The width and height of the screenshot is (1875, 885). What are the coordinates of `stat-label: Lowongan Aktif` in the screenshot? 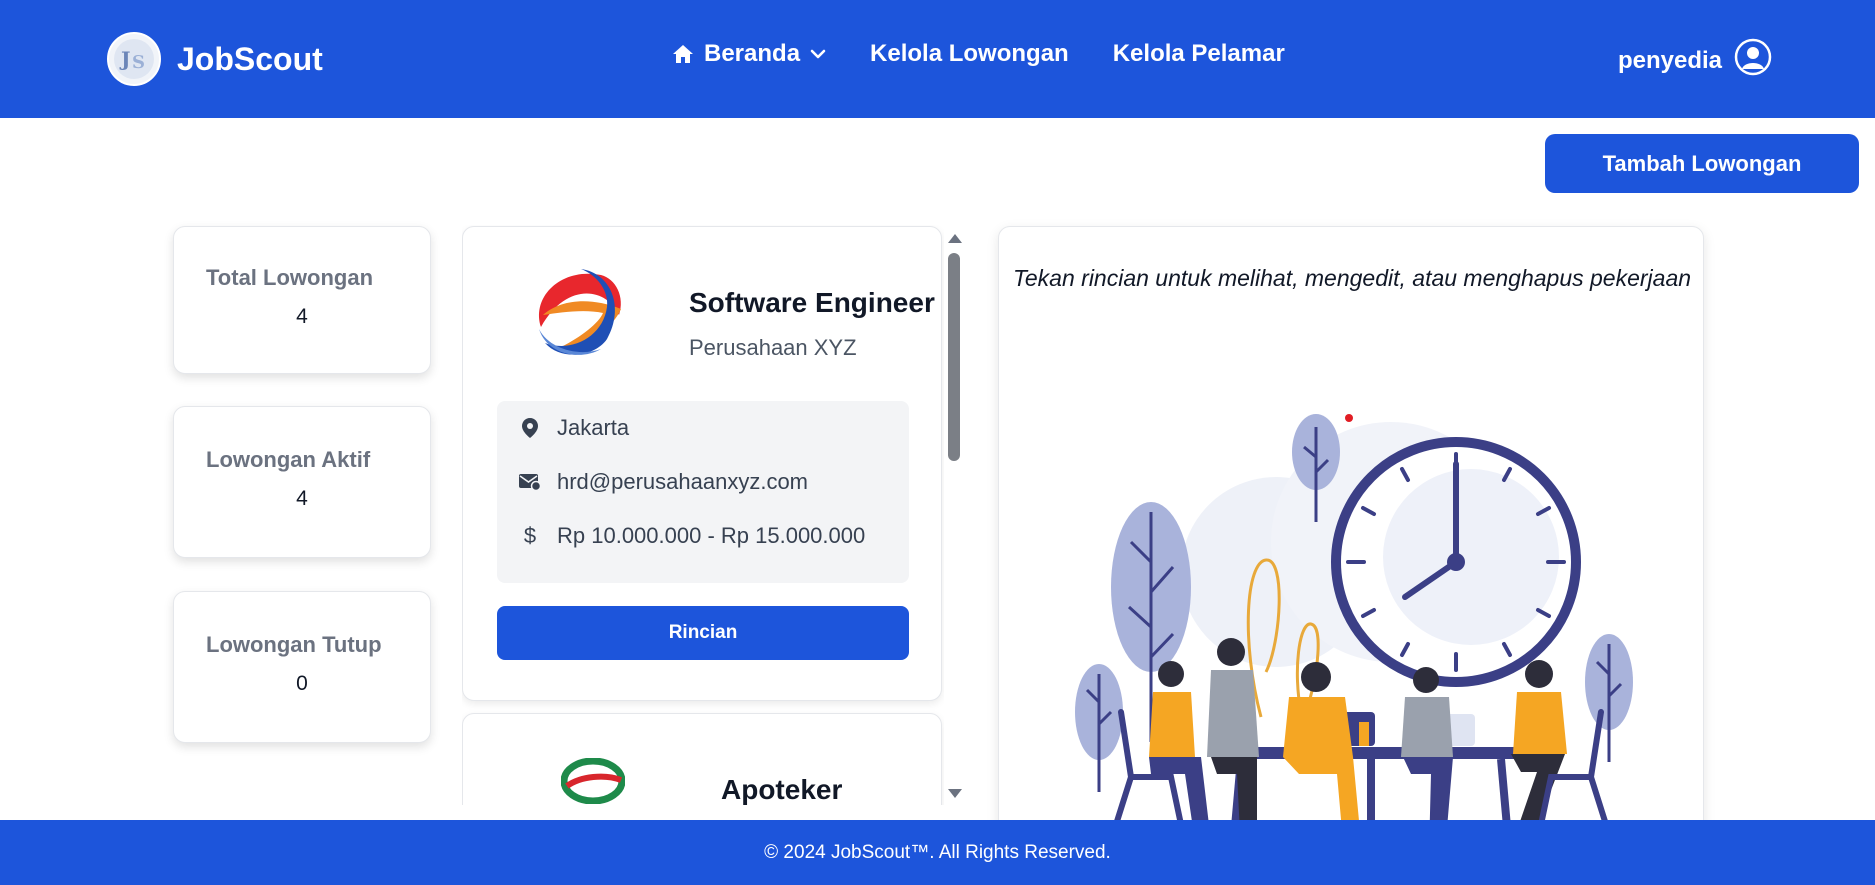 It's located at (288, 459).